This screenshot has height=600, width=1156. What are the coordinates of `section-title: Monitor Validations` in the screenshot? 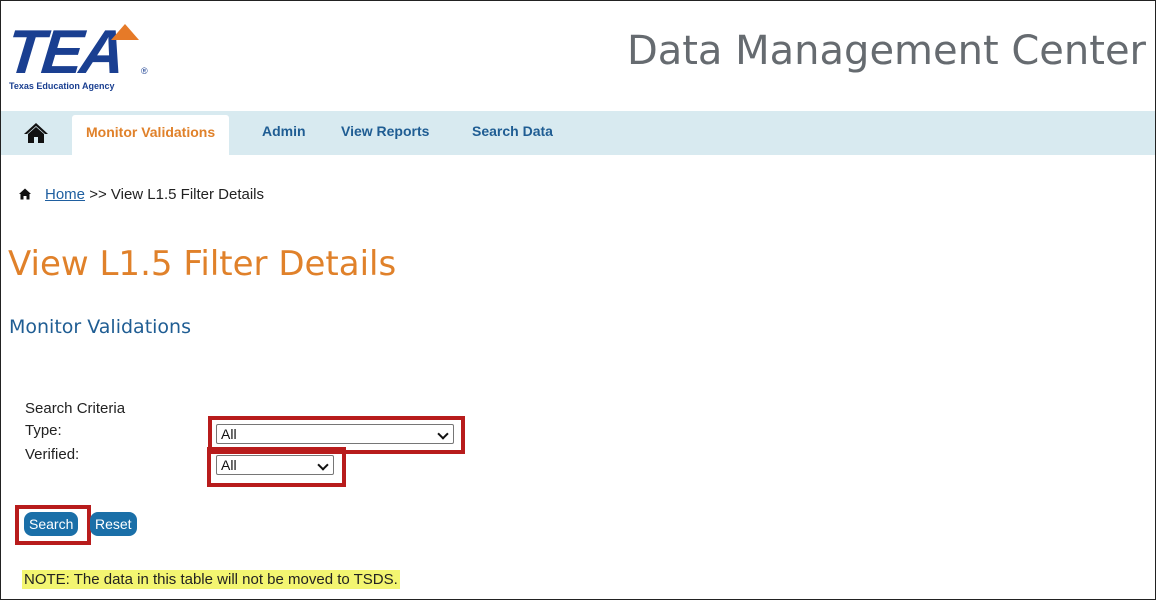 It's located at (100, 327).